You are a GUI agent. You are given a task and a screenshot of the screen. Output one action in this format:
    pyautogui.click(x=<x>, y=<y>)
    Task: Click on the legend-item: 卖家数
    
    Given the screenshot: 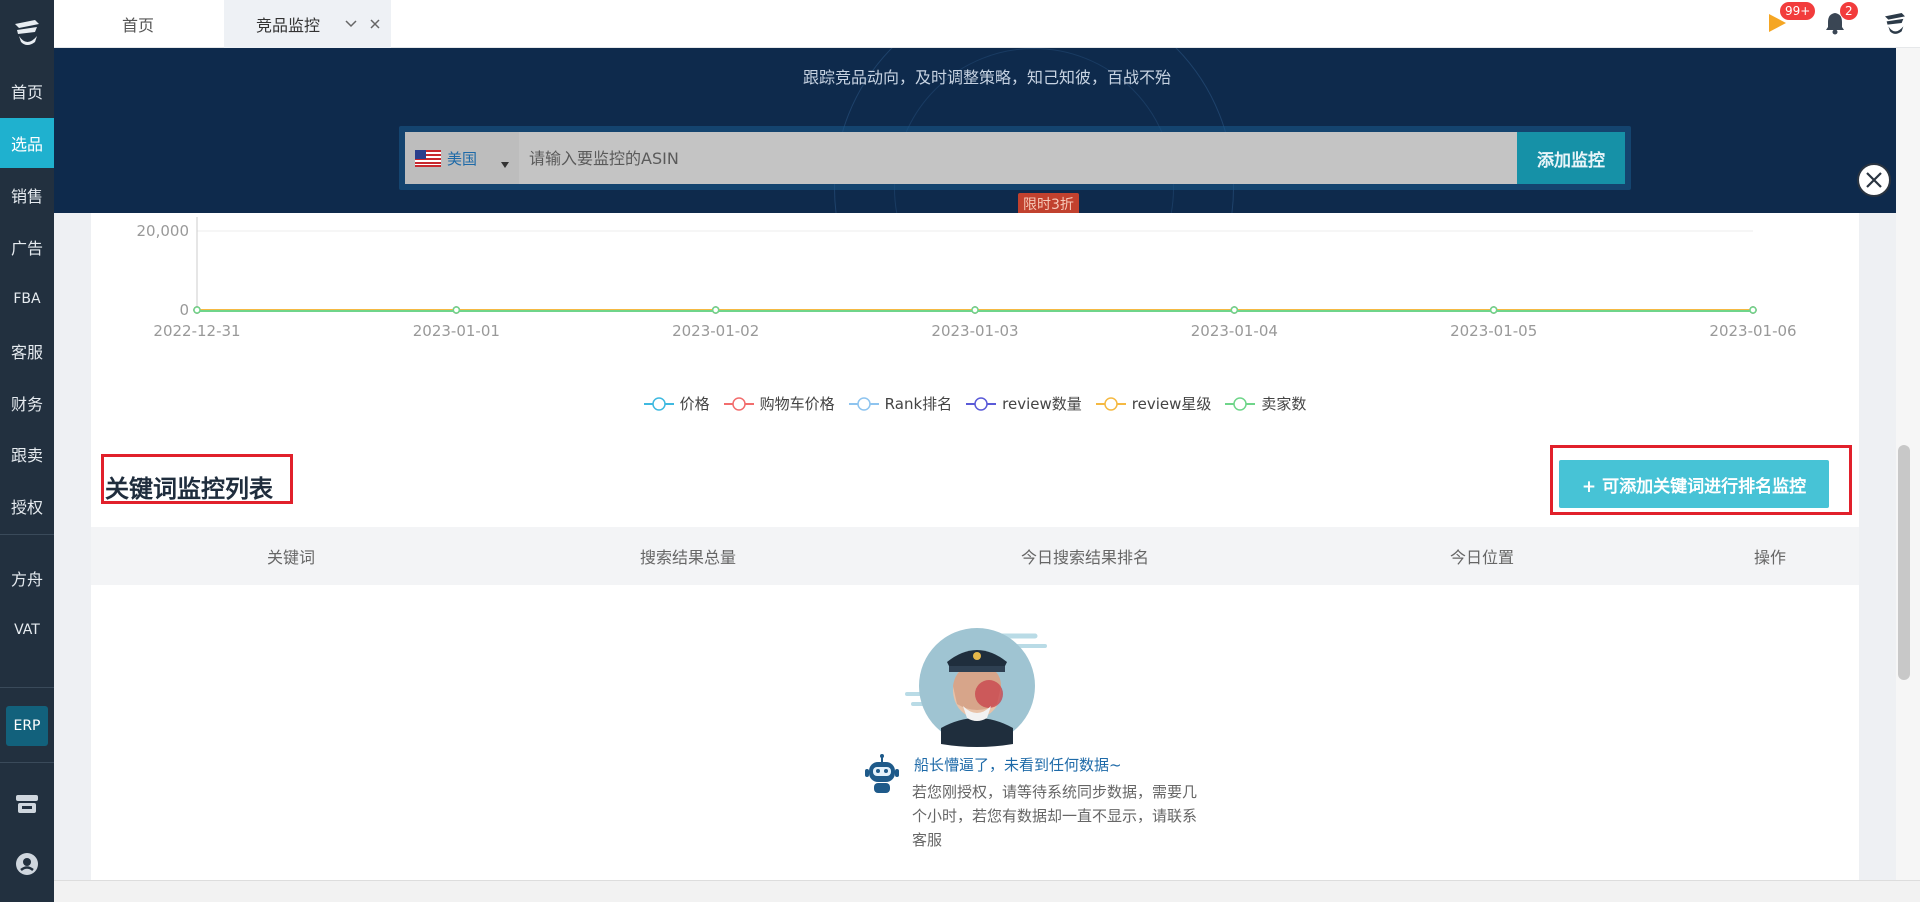 What is the action you would take?
    pyautogui.click(x=1265, y=403)
    